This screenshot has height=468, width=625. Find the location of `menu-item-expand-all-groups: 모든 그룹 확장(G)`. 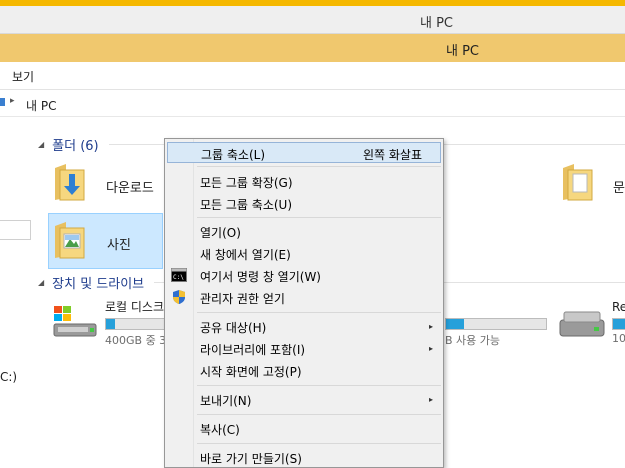

menu-item-expand-all-groups: 모든 그룹 확장(G) is located at coordinates (304, 181).